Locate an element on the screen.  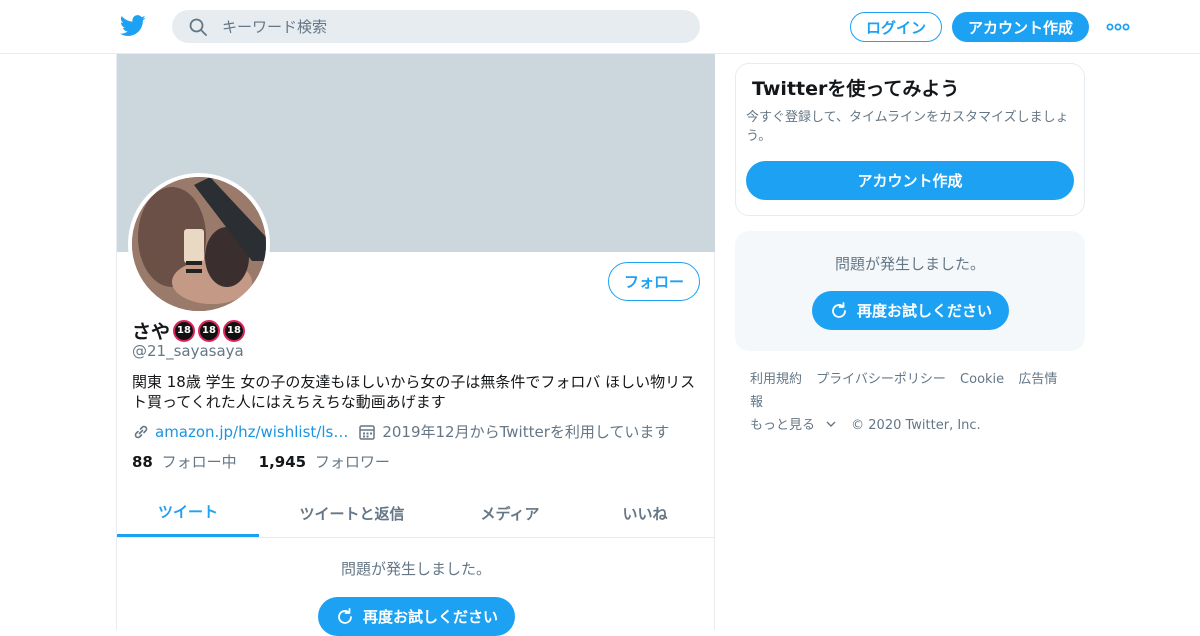
search-icon is located at coordinates (198, 27).